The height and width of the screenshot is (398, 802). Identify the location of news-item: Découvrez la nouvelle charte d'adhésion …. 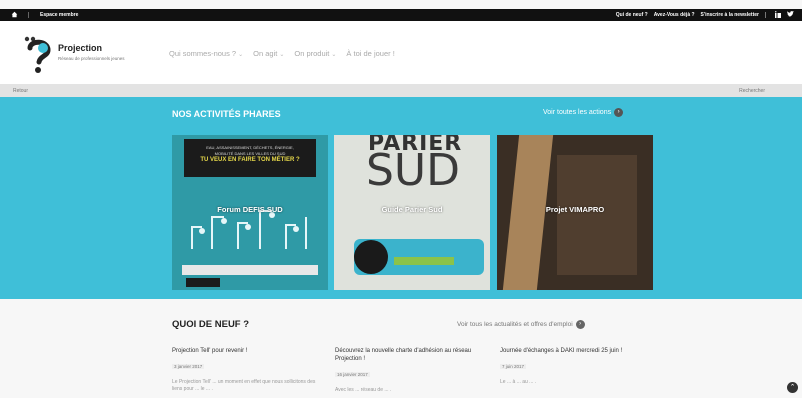
(410, 370).